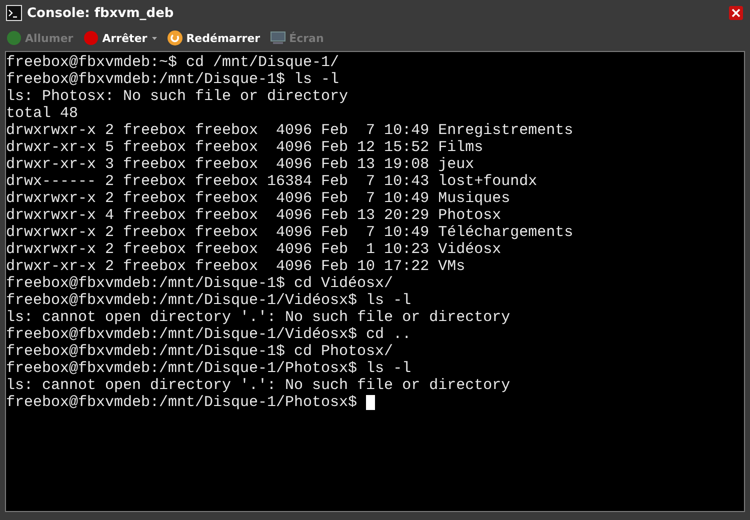  What do you see at coordinates (14, 38) in the screenshot?
I see `power-on-icon` at bounding box center [14, 38].